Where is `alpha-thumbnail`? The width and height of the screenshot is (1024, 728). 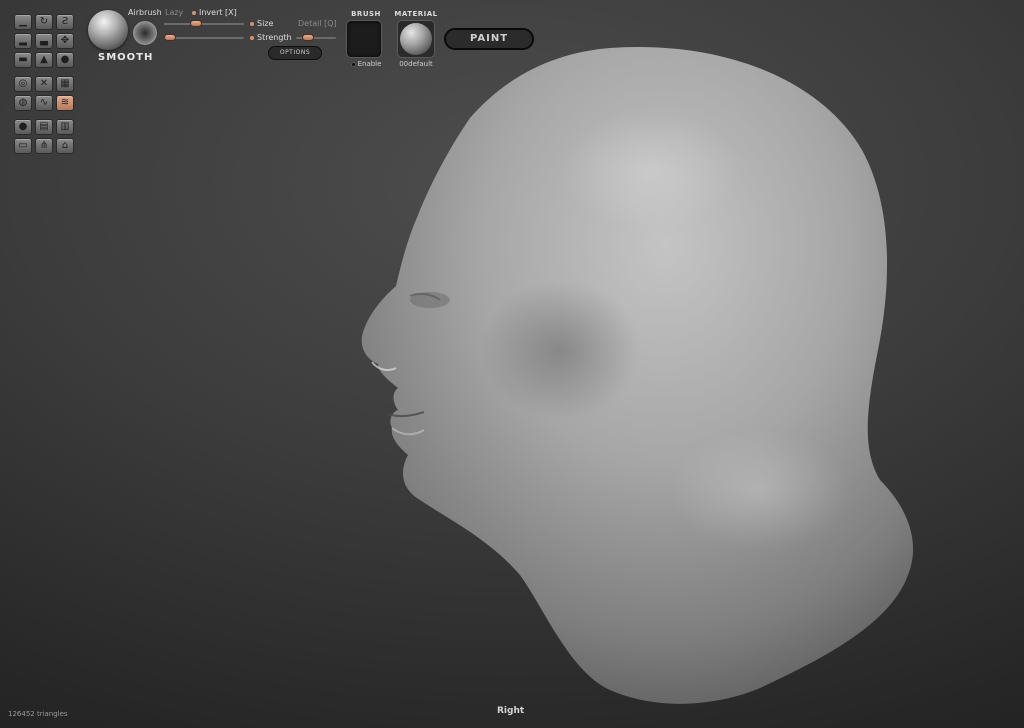
alpha-thumbnail is located at coordinates (145, 33).